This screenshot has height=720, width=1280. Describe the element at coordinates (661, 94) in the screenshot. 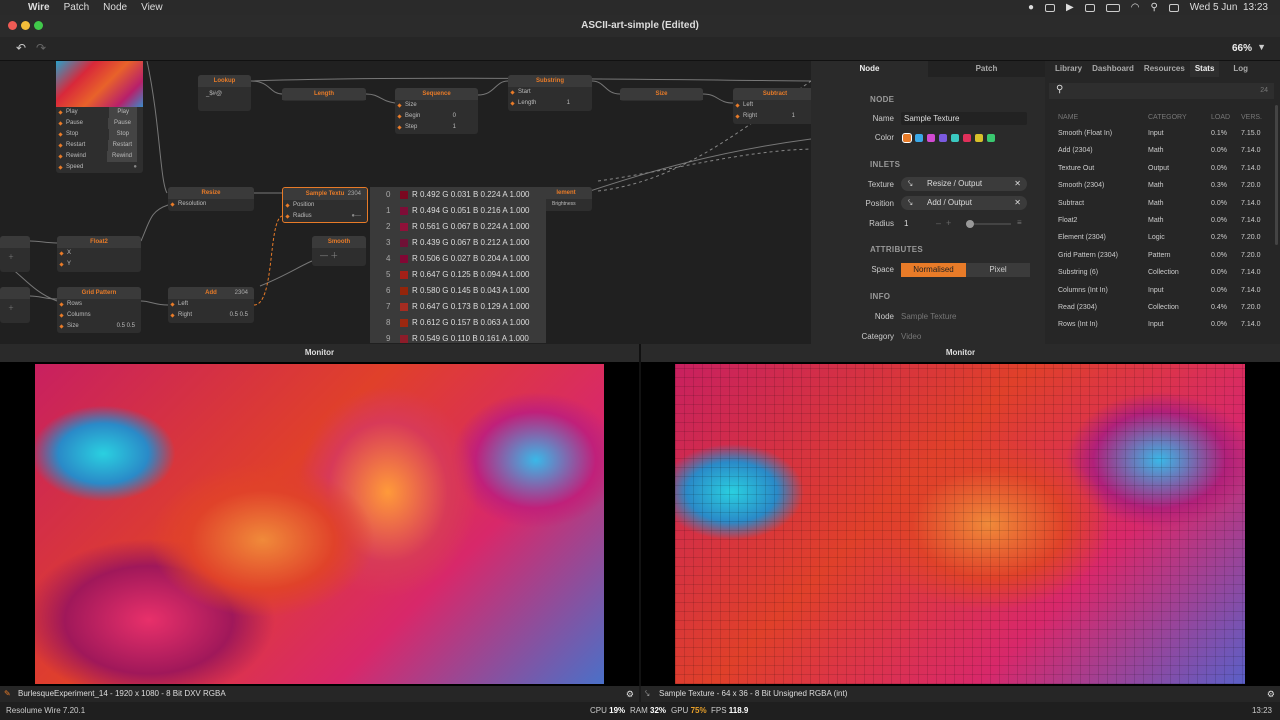

I see `size-node: Size` at that location.